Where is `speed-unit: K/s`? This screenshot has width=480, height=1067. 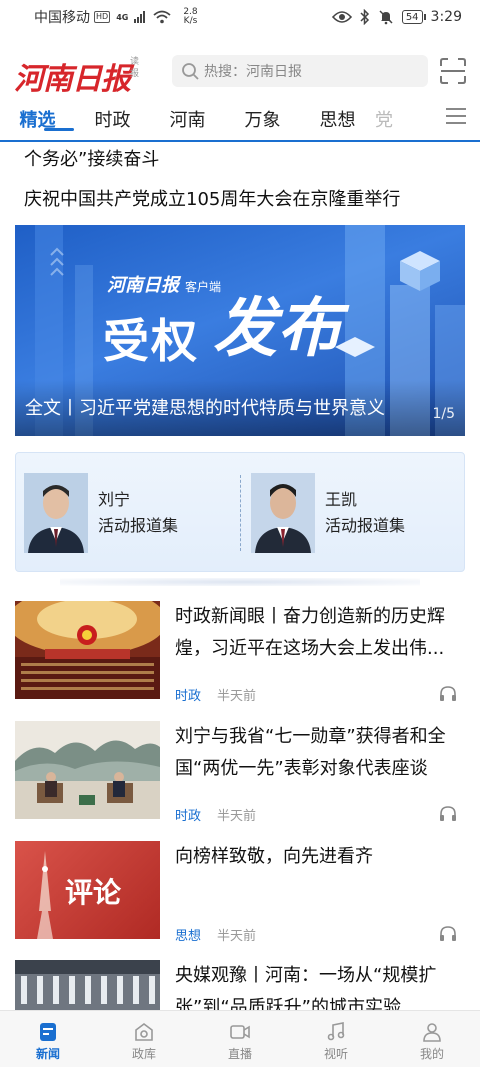 speed-unit: K/s is located at coordinates (190, 21).